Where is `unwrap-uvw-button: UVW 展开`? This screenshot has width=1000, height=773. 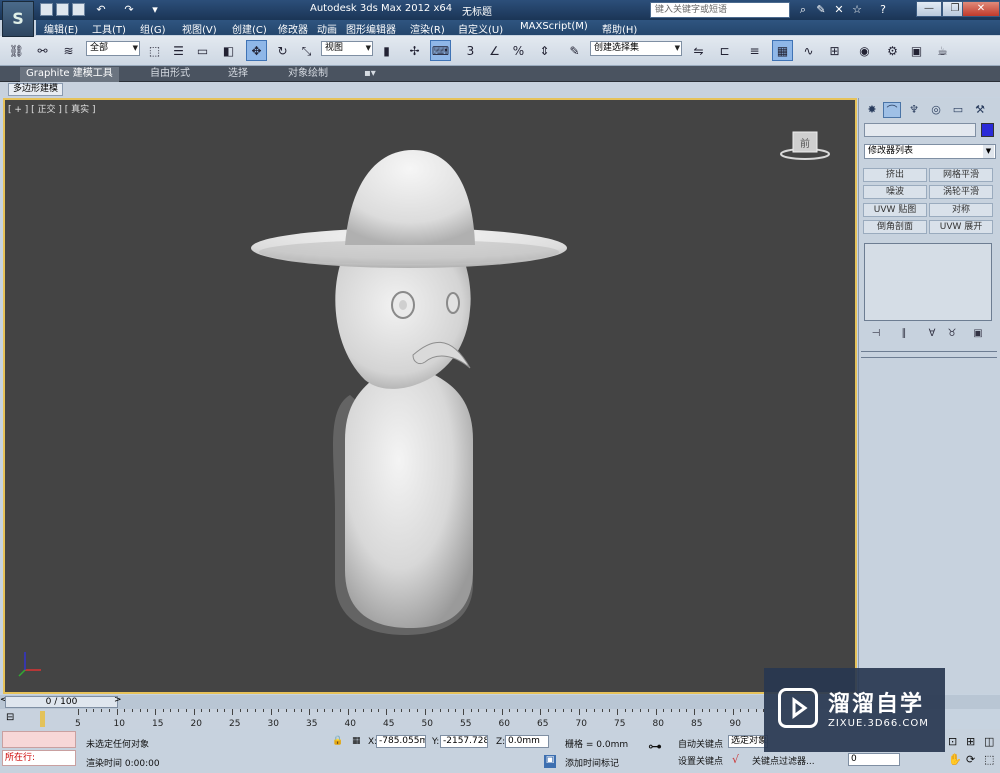 unwrap-uvw-button: UVW 展开 is located at coordinates (961, 227).